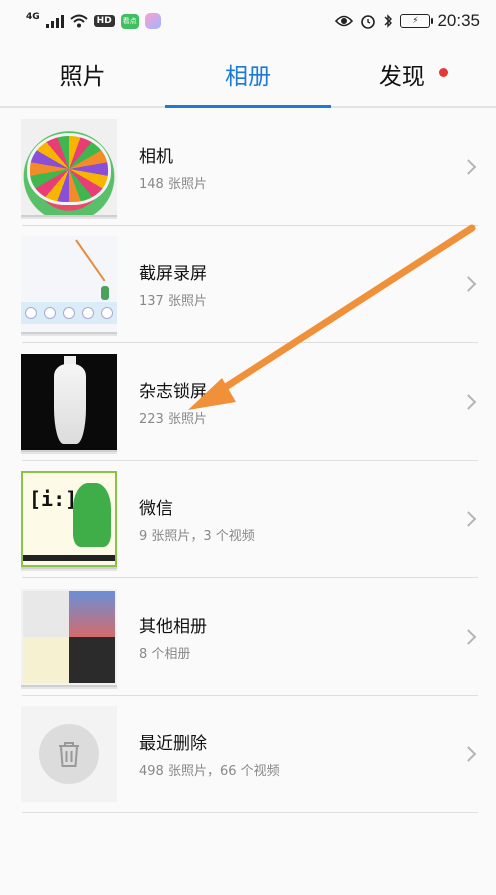 Image resolution: width=496 pixels, height=895 pixels. Describe the element at coordinates (156, 509) in the screenshot. I see `album-title: 微信` at that location.